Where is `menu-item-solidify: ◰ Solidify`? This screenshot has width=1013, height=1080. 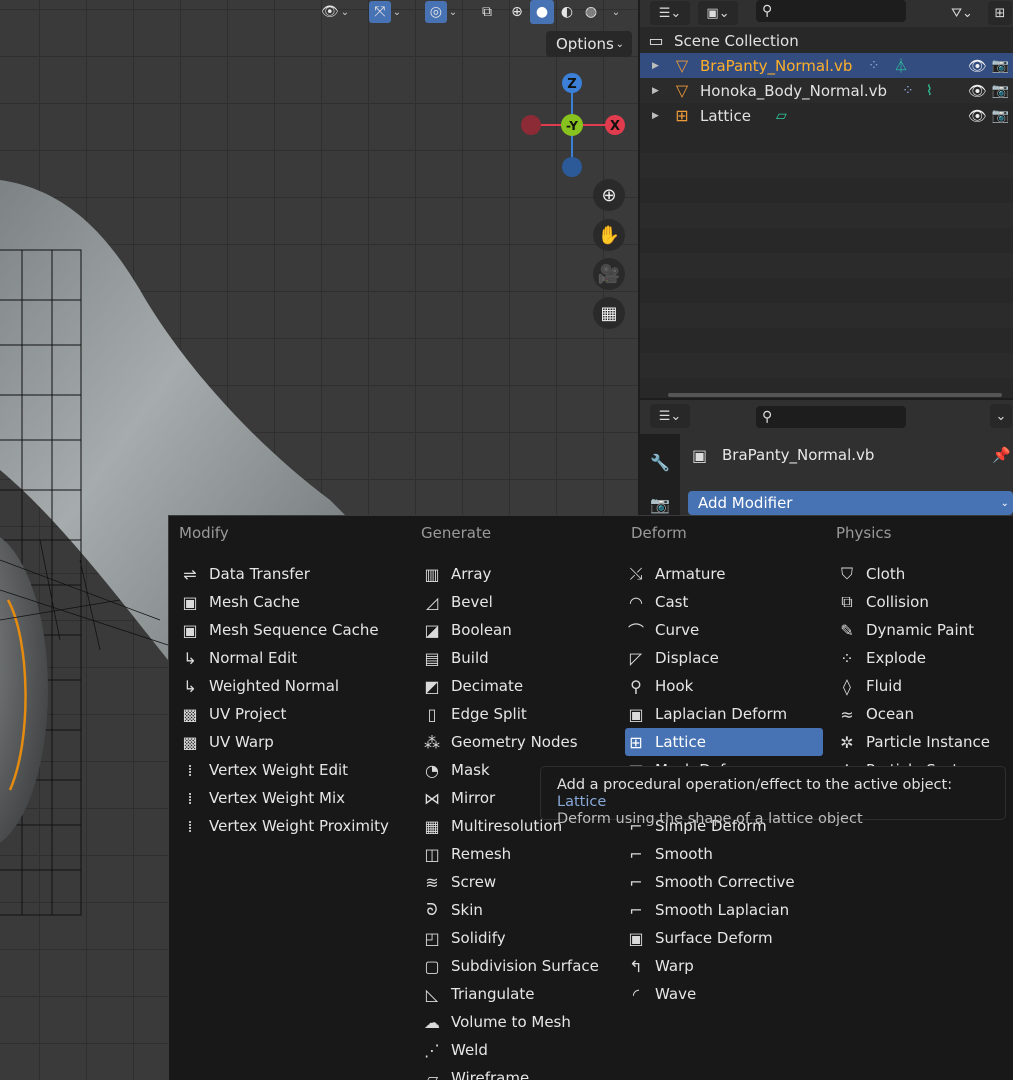 menu-item-solidify: ◰ Solidify is located at coordinates (521, 938).